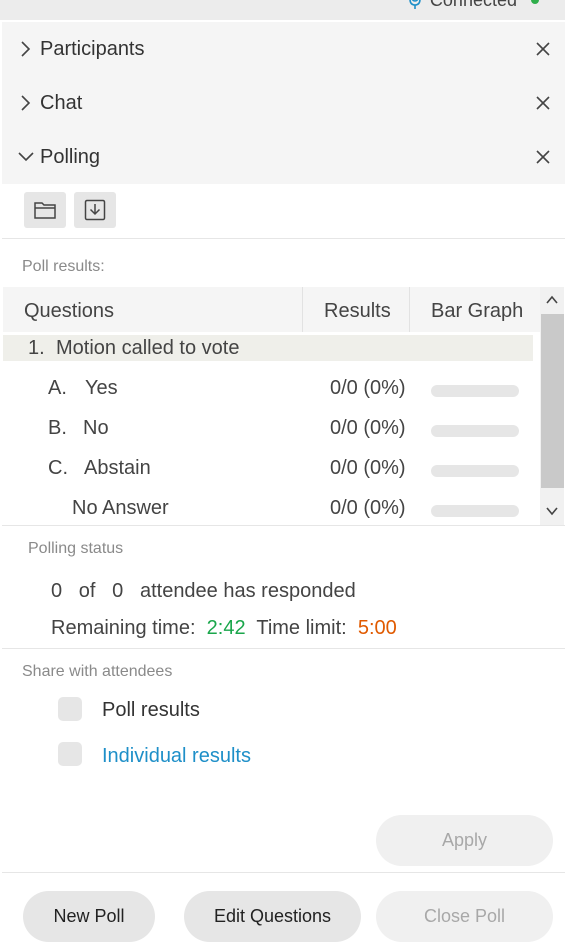 This screenshot has height=949, width=565. Describe the element at coordinates (76, 548) in the screenshot. I see `polling-status-label: Polling status` at that location.